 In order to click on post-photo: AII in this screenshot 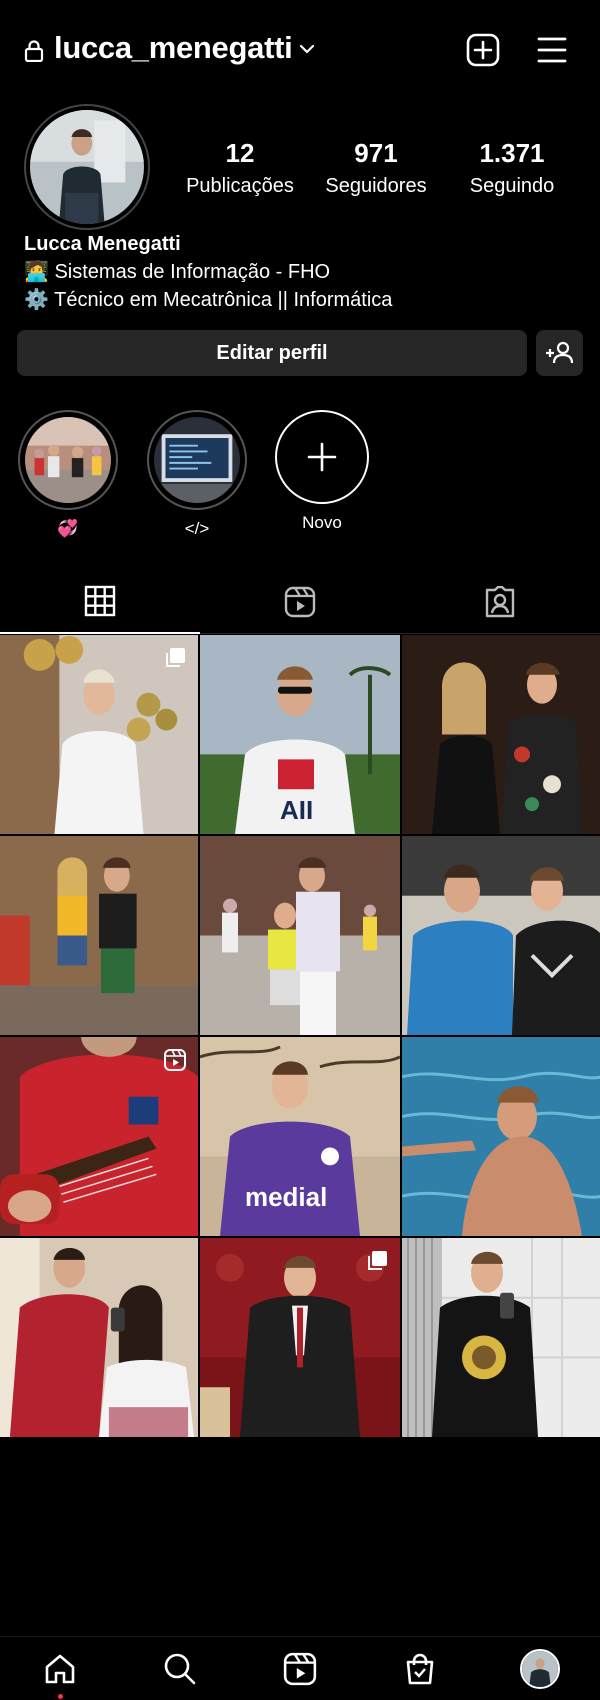, I will do `click(300, 734)`.